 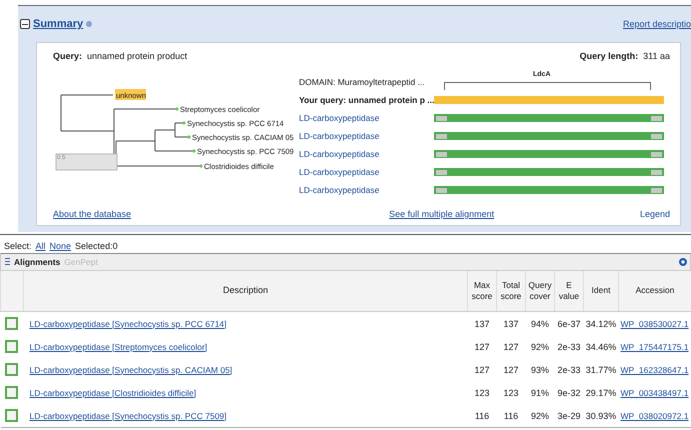 I want to click on description-link: LD-carboxypeptidase [Streptomyces coelicolor], so click(x=119, y=347).